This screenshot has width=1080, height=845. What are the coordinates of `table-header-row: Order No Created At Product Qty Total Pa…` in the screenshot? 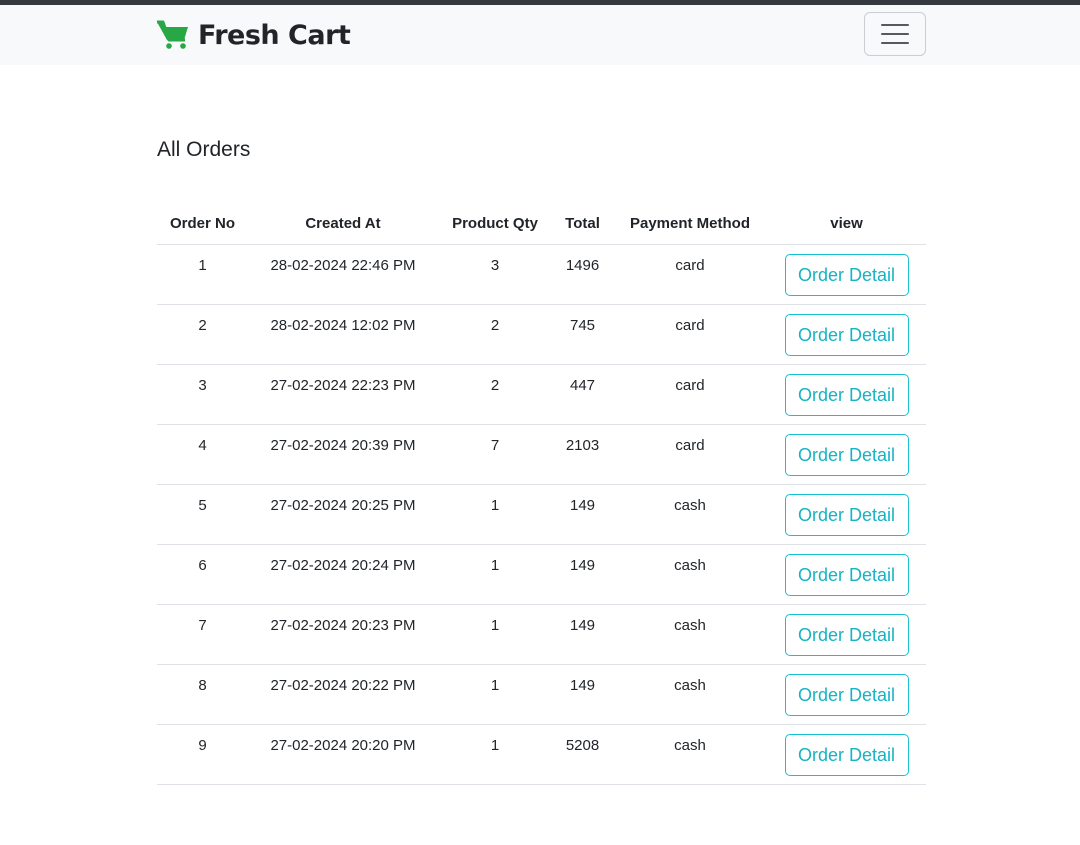 It's located at (541, 224).